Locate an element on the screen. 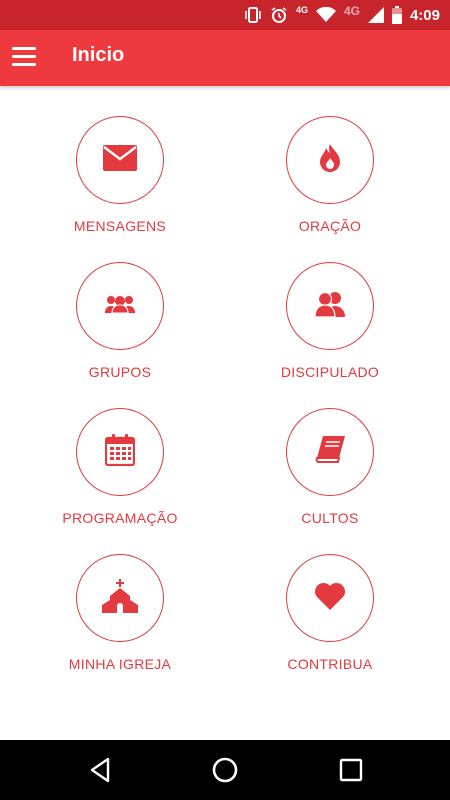  tile-contribua: CONTRIBUA is located at coordinates (330, 598).